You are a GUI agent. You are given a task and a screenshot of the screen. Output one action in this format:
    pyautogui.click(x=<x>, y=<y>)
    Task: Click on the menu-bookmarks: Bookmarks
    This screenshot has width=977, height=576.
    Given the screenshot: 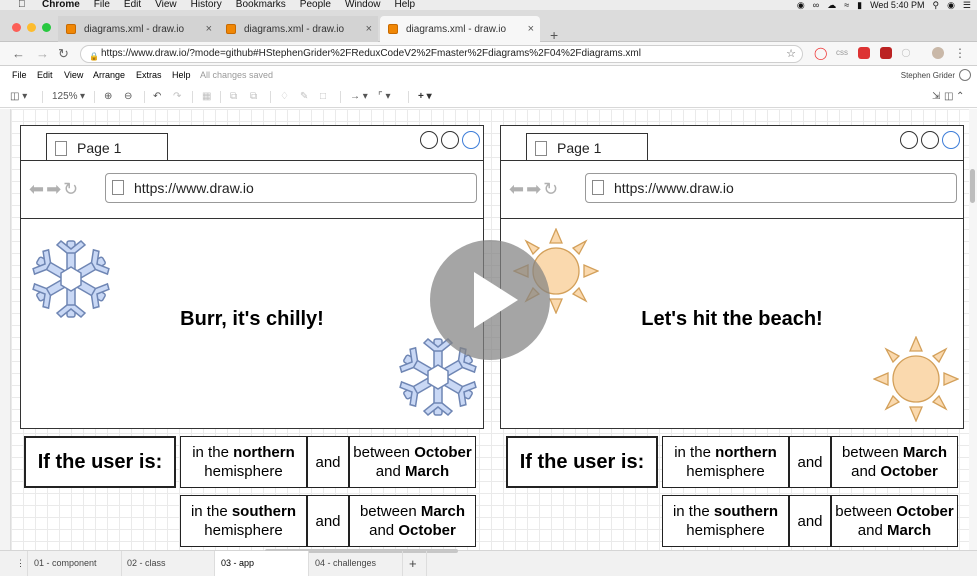 What is the action you would take?
    pyautogui.click(x=261, y=5)
    